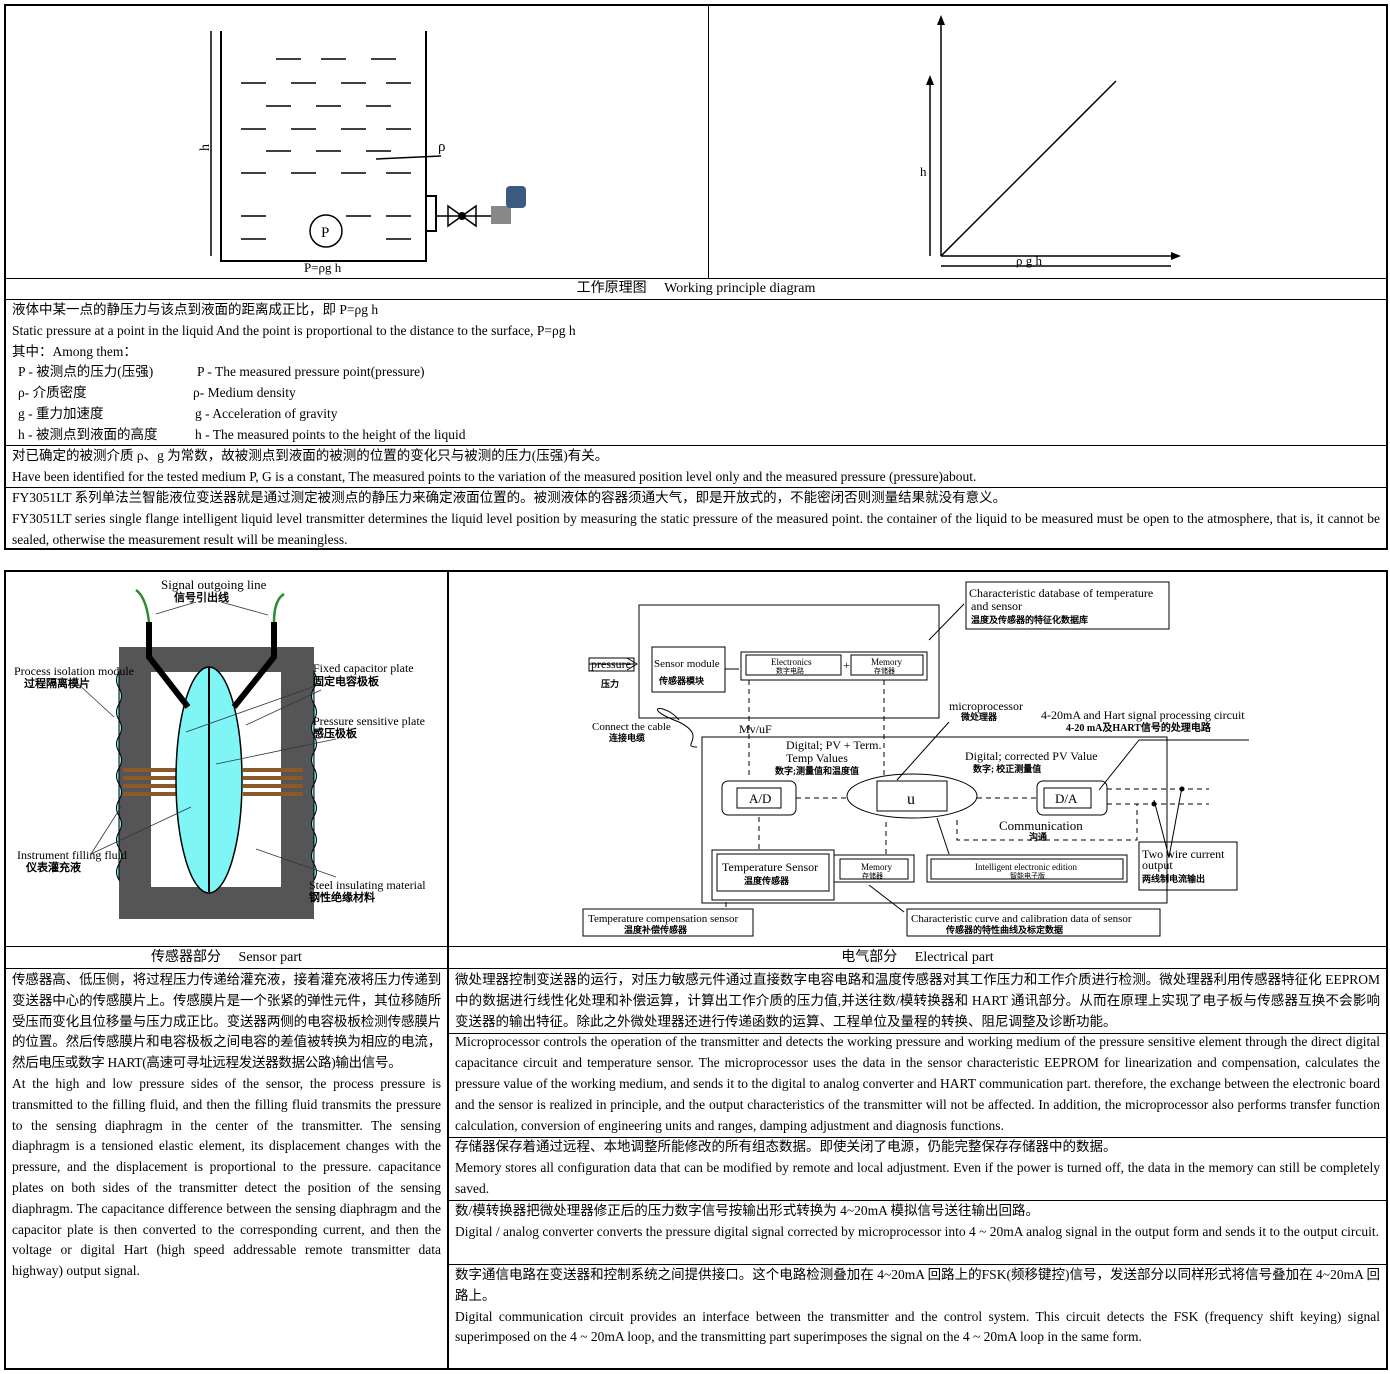  What do you see at coordinates (369, 721) in the screenshot?
I see `pressure-plate-label: Pressure sensitive plate` at bounding box center [369, 721].